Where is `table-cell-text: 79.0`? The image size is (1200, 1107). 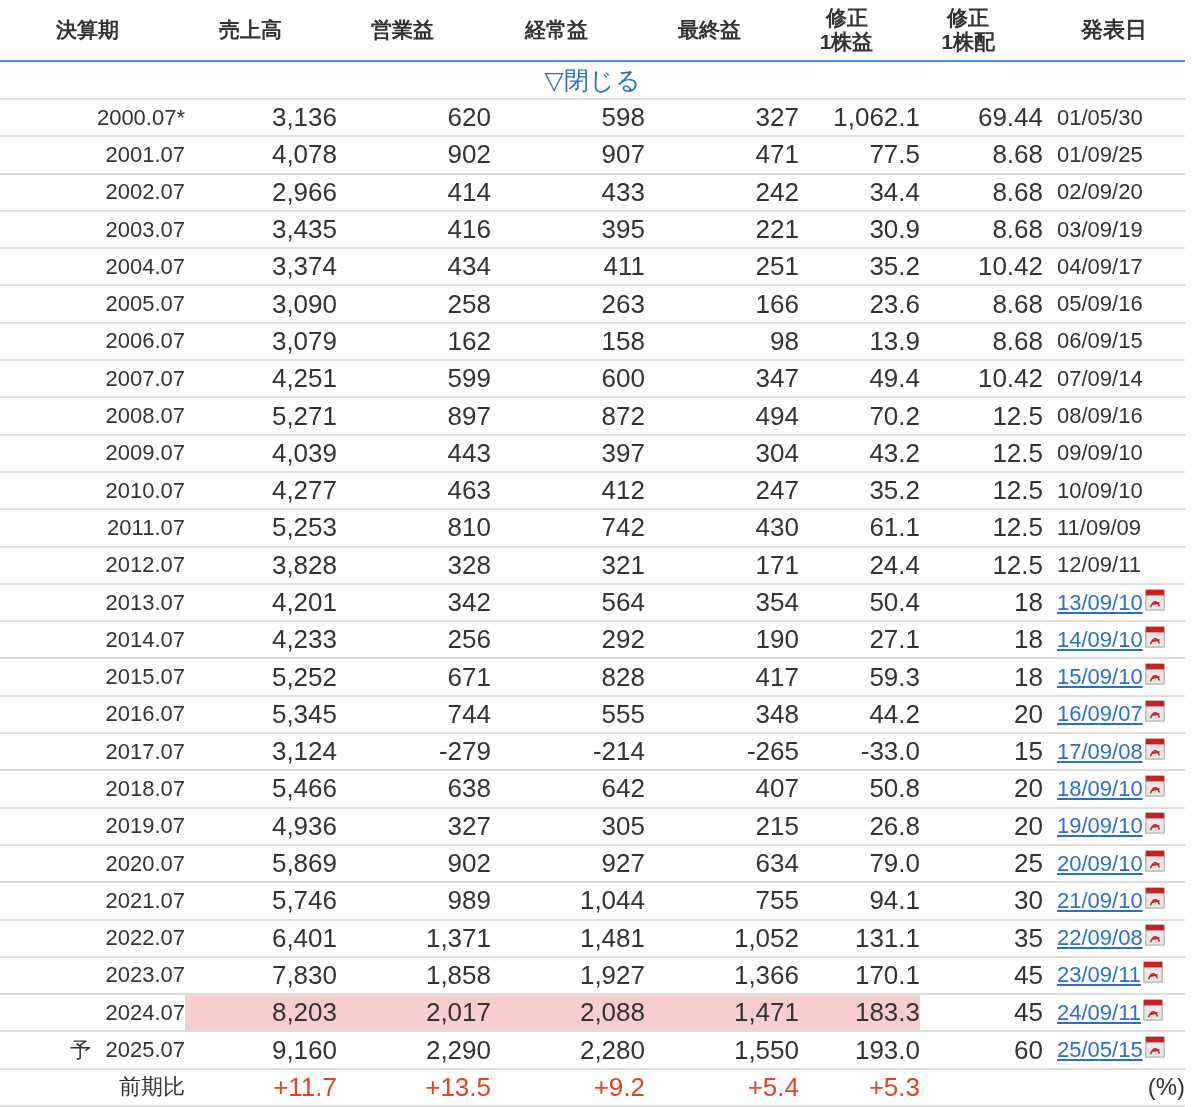
table-cell-text: 79.0 is located at coordinates (894, 864).